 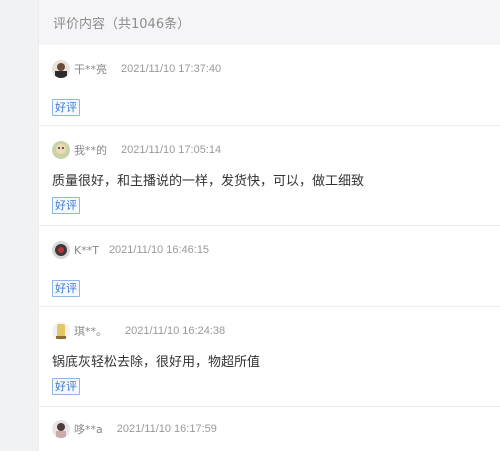 I want to click on reviewer-name: 琪**。, so click(x=90, y=331).